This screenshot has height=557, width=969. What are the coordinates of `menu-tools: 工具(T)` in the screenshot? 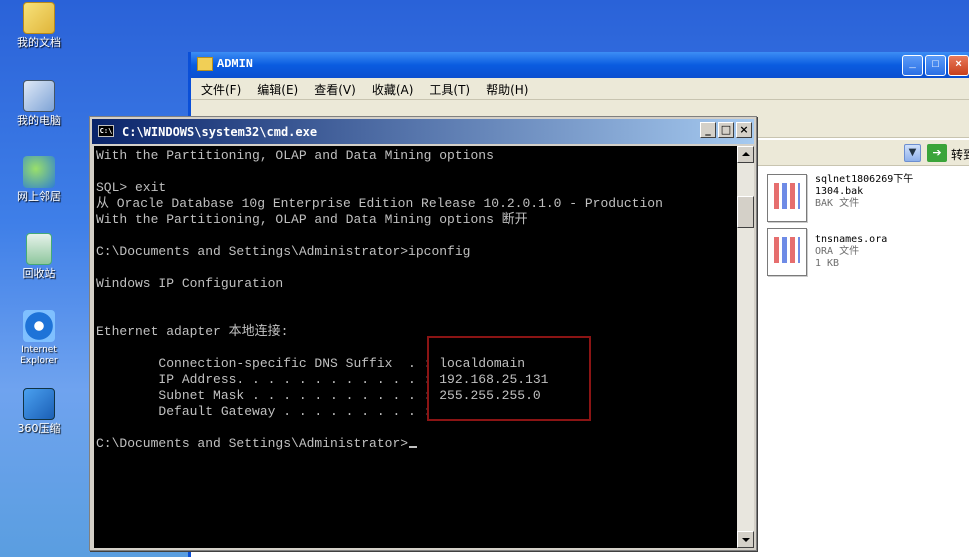 It's located at (449, 90).